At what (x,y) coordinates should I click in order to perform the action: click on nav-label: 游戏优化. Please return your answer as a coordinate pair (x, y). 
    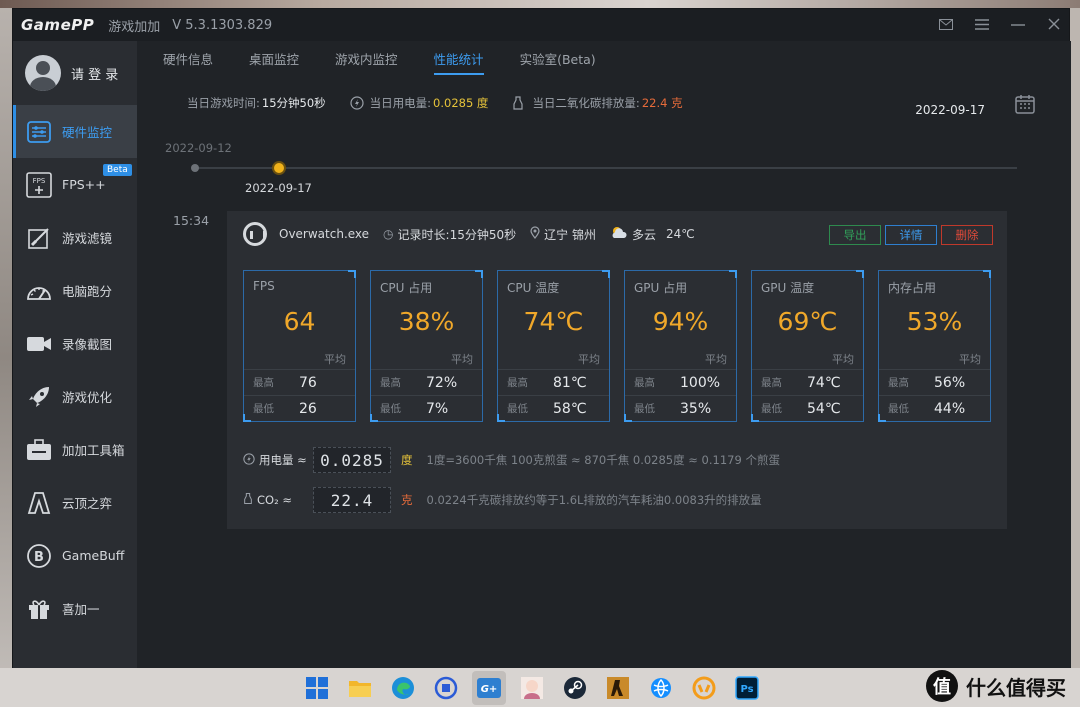
    Looking at the image, I should click on (87, 397).